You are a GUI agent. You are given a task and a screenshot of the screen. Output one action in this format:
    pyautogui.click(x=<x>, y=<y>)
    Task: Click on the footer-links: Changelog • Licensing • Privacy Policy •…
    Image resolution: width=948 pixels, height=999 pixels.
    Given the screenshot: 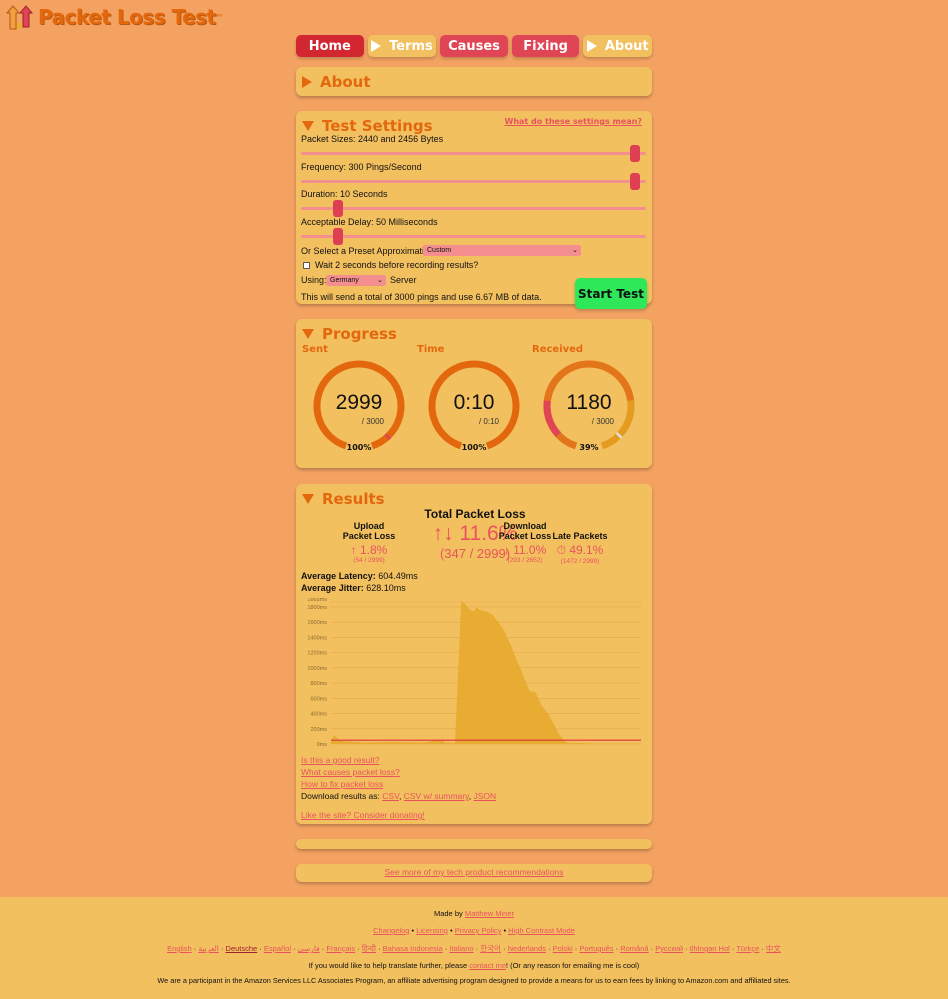 What is the action you would take?
    pyautogui.click(x=474, y=930)
    